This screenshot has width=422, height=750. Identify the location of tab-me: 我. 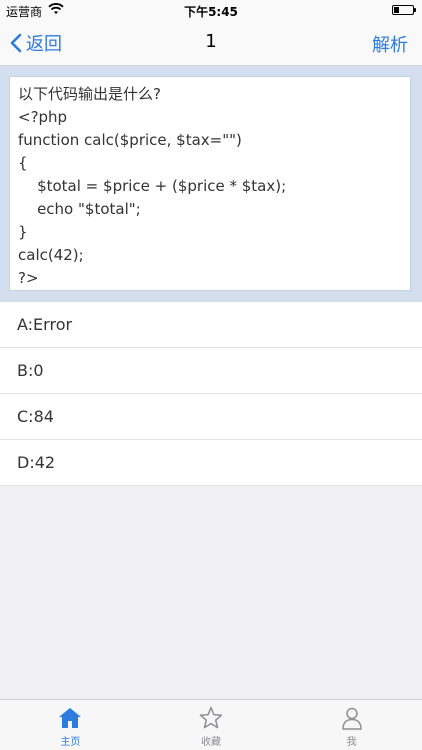
(351, 725).